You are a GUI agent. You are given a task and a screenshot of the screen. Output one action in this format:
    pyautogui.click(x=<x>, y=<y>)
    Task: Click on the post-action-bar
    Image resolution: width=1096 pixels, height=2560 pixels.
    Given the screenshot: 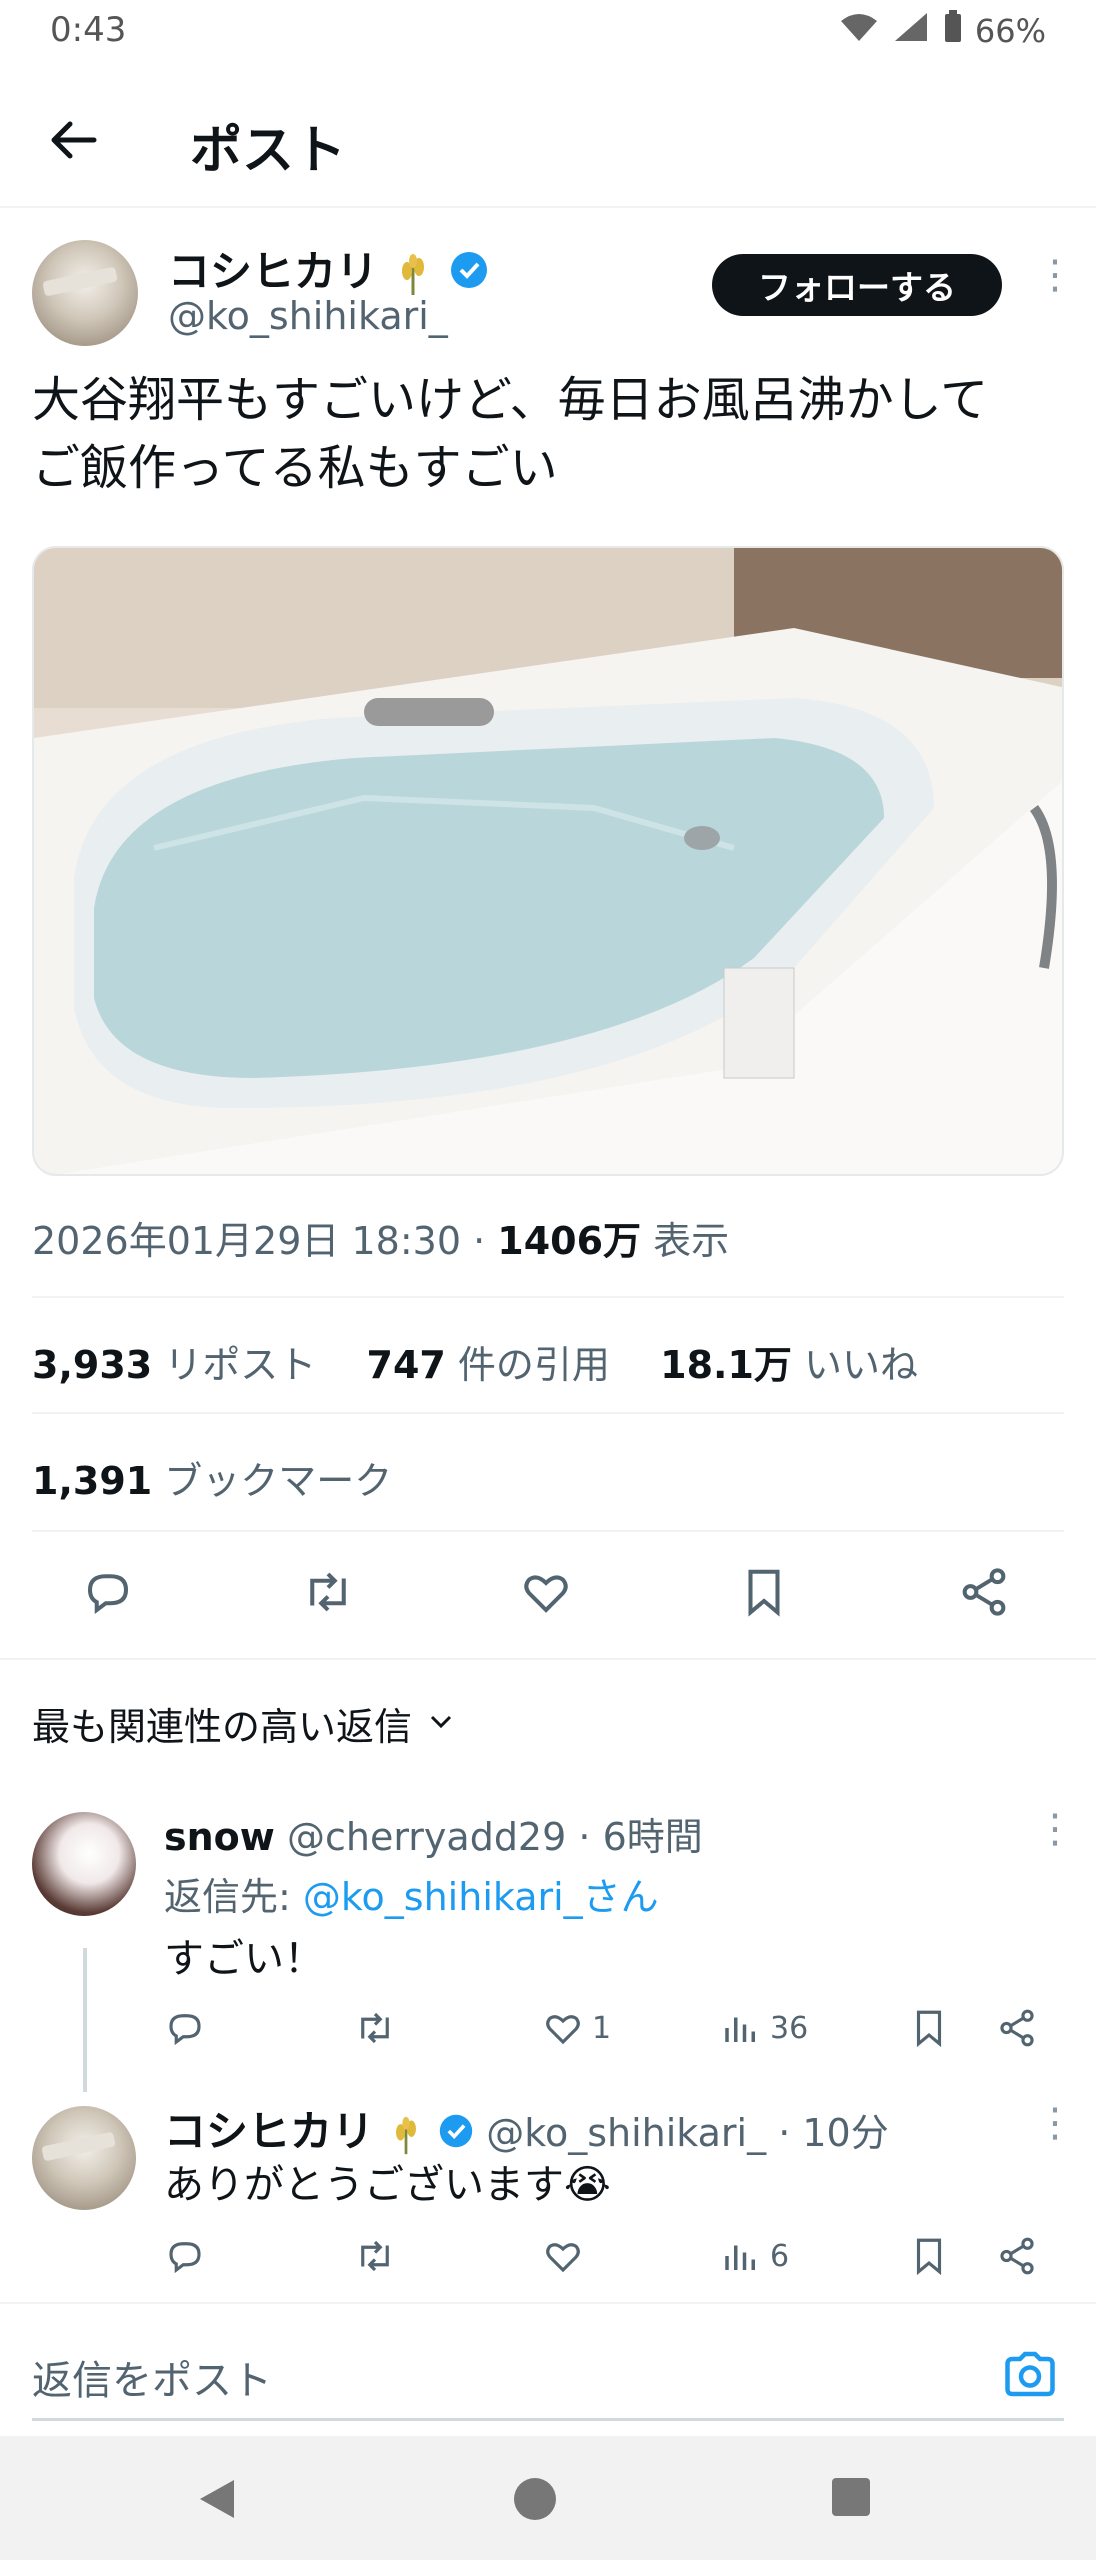 What is the action you would take?
    pyautogui.click(x=548, y=1600)
    